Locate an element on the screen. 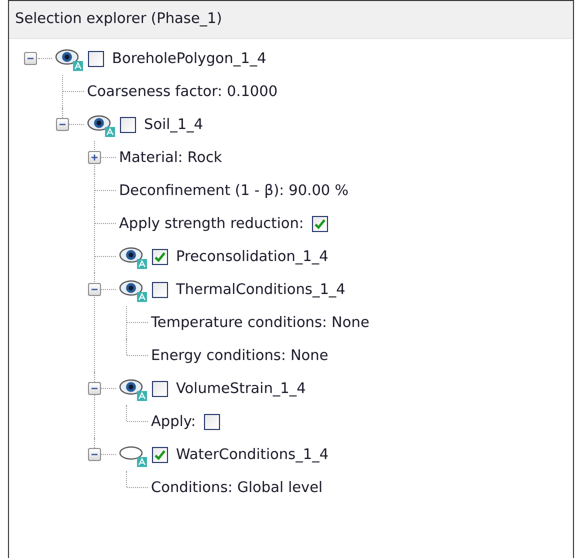 The height and width of the screenshot is (560, 582). tree-item-label: Preconsolidation_1_4 is located at coordinates (252, 256).